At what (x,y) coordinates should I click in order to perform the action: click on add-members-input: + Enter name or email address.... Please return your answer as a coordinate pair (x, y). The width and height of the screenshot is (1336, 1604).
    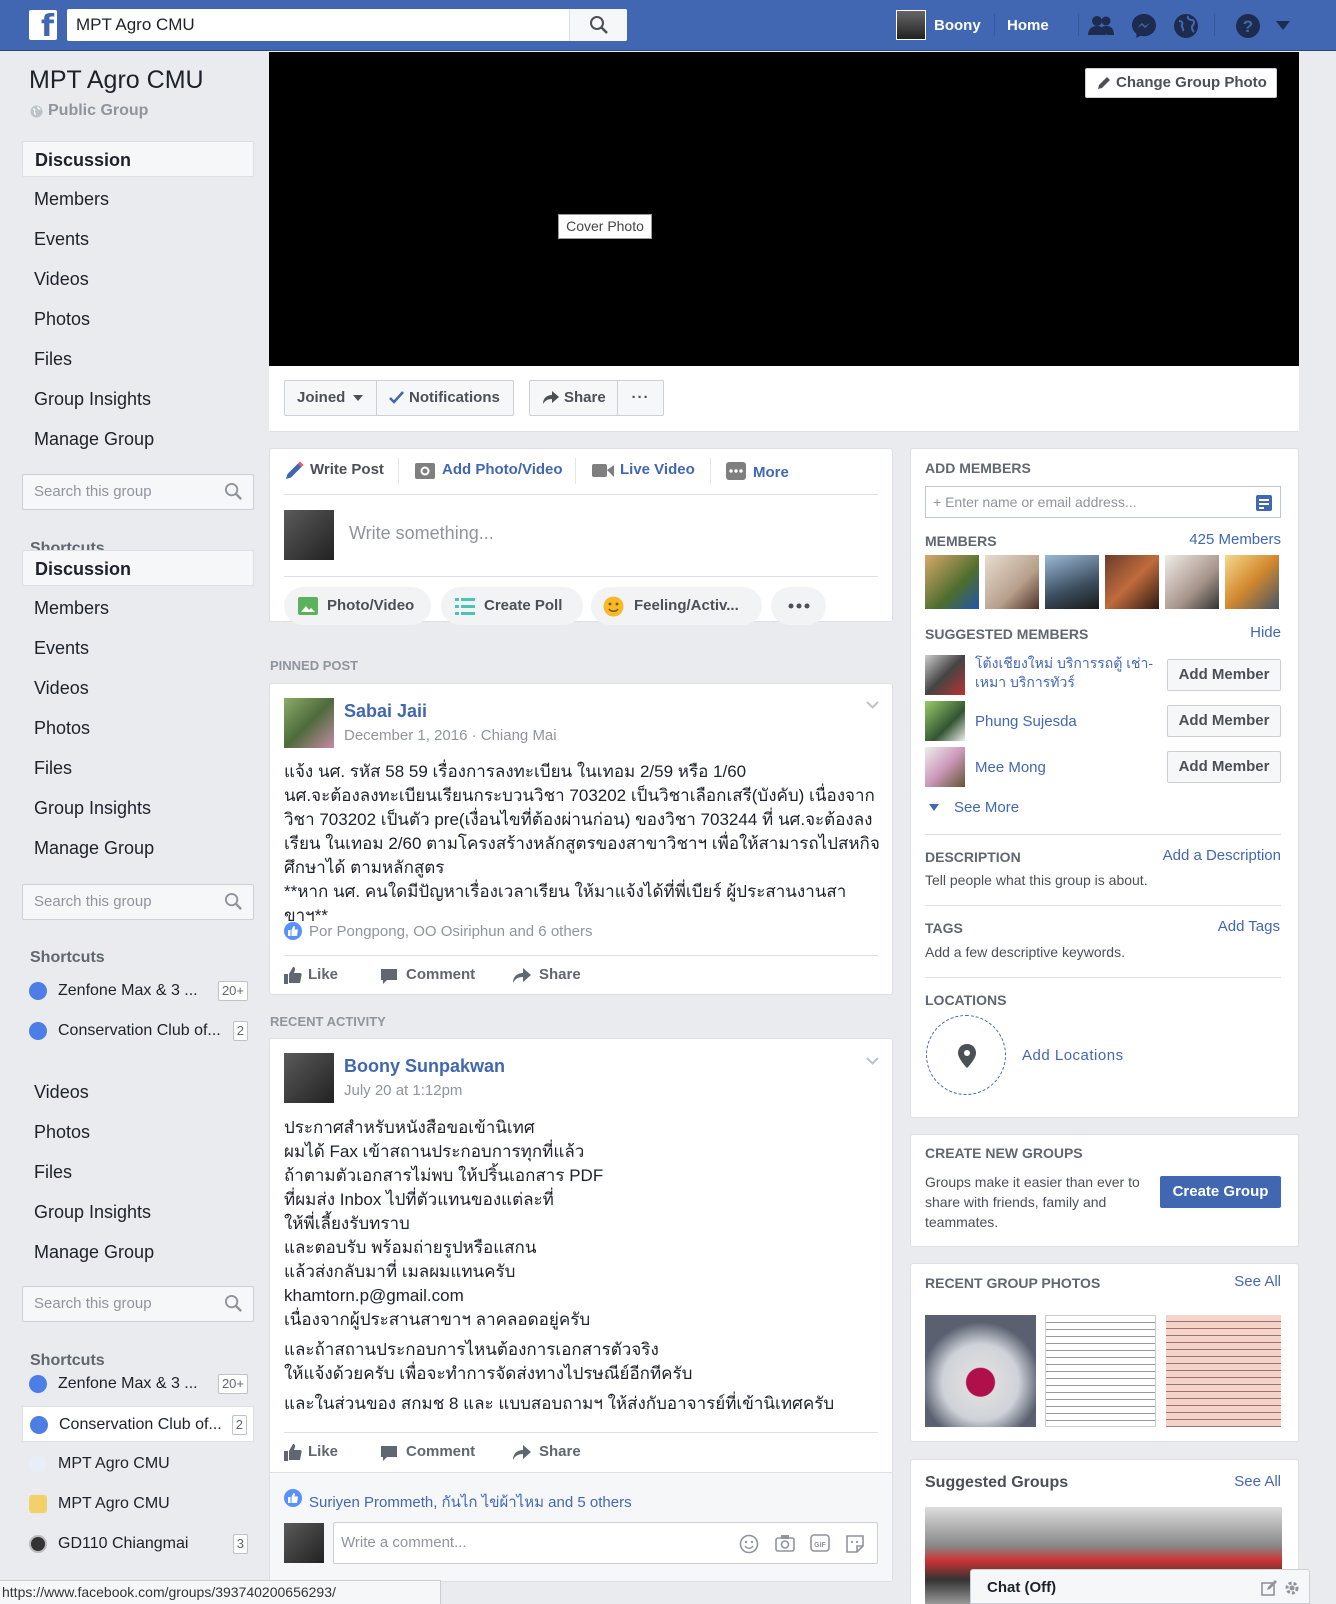
    Looking at the image, I should click on (1103, 502).